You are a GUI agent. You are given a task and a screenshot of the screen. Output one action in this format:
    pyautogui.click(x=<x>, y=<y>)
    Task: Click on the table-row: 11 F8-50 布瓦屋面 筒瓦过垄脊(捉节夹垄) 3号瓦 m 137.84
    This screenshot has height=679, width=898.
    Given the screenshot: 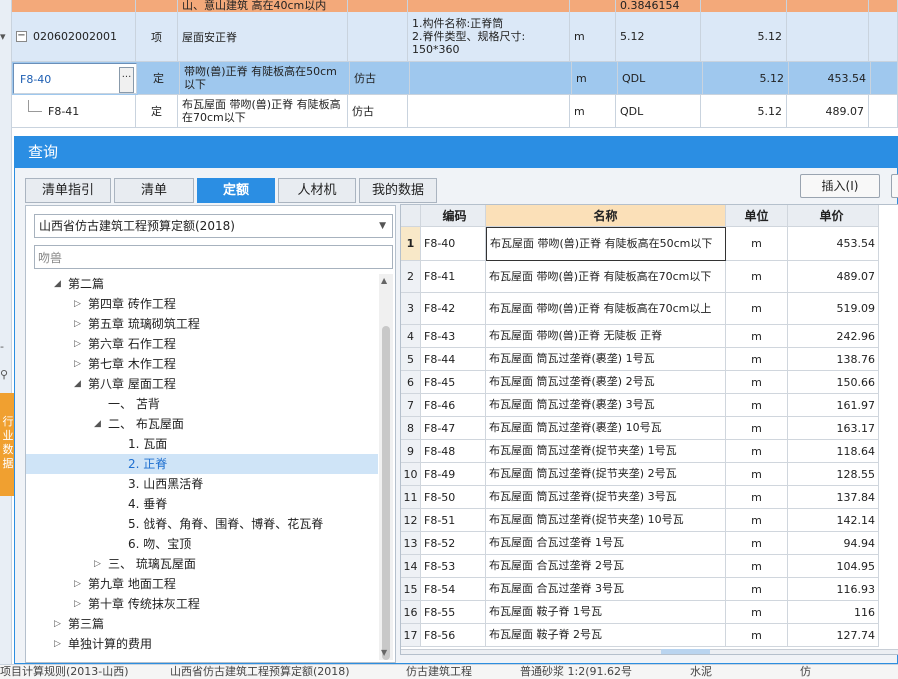 What is the action you would take?
    pyautogui.click(x=640, y=497)
    